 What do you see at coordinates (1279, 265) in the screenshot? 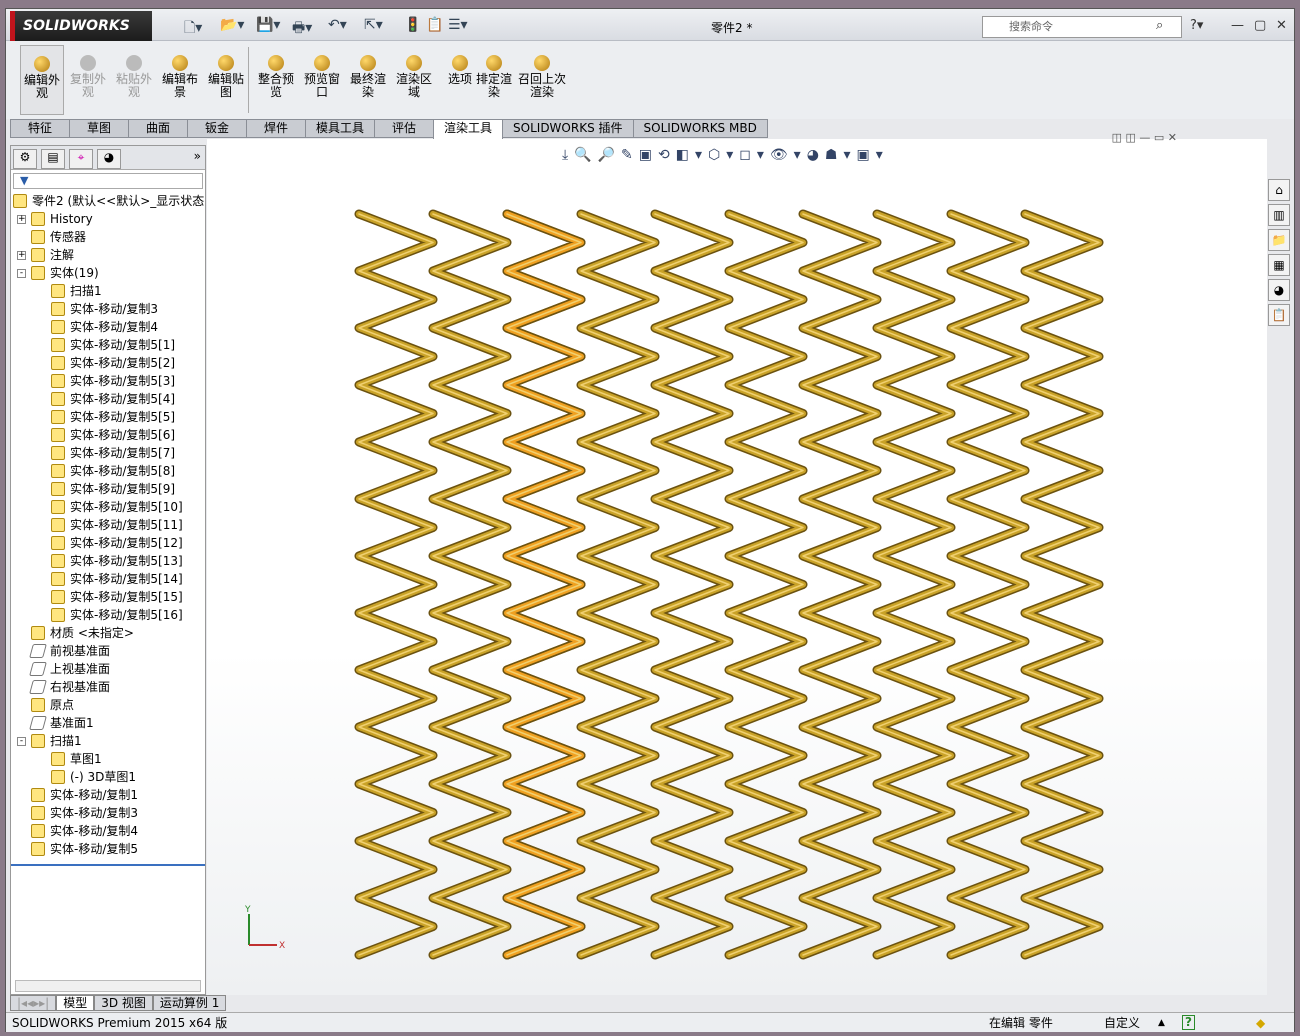
I see `view-palette-icon: ▦` at bounding box center [1279, 265].